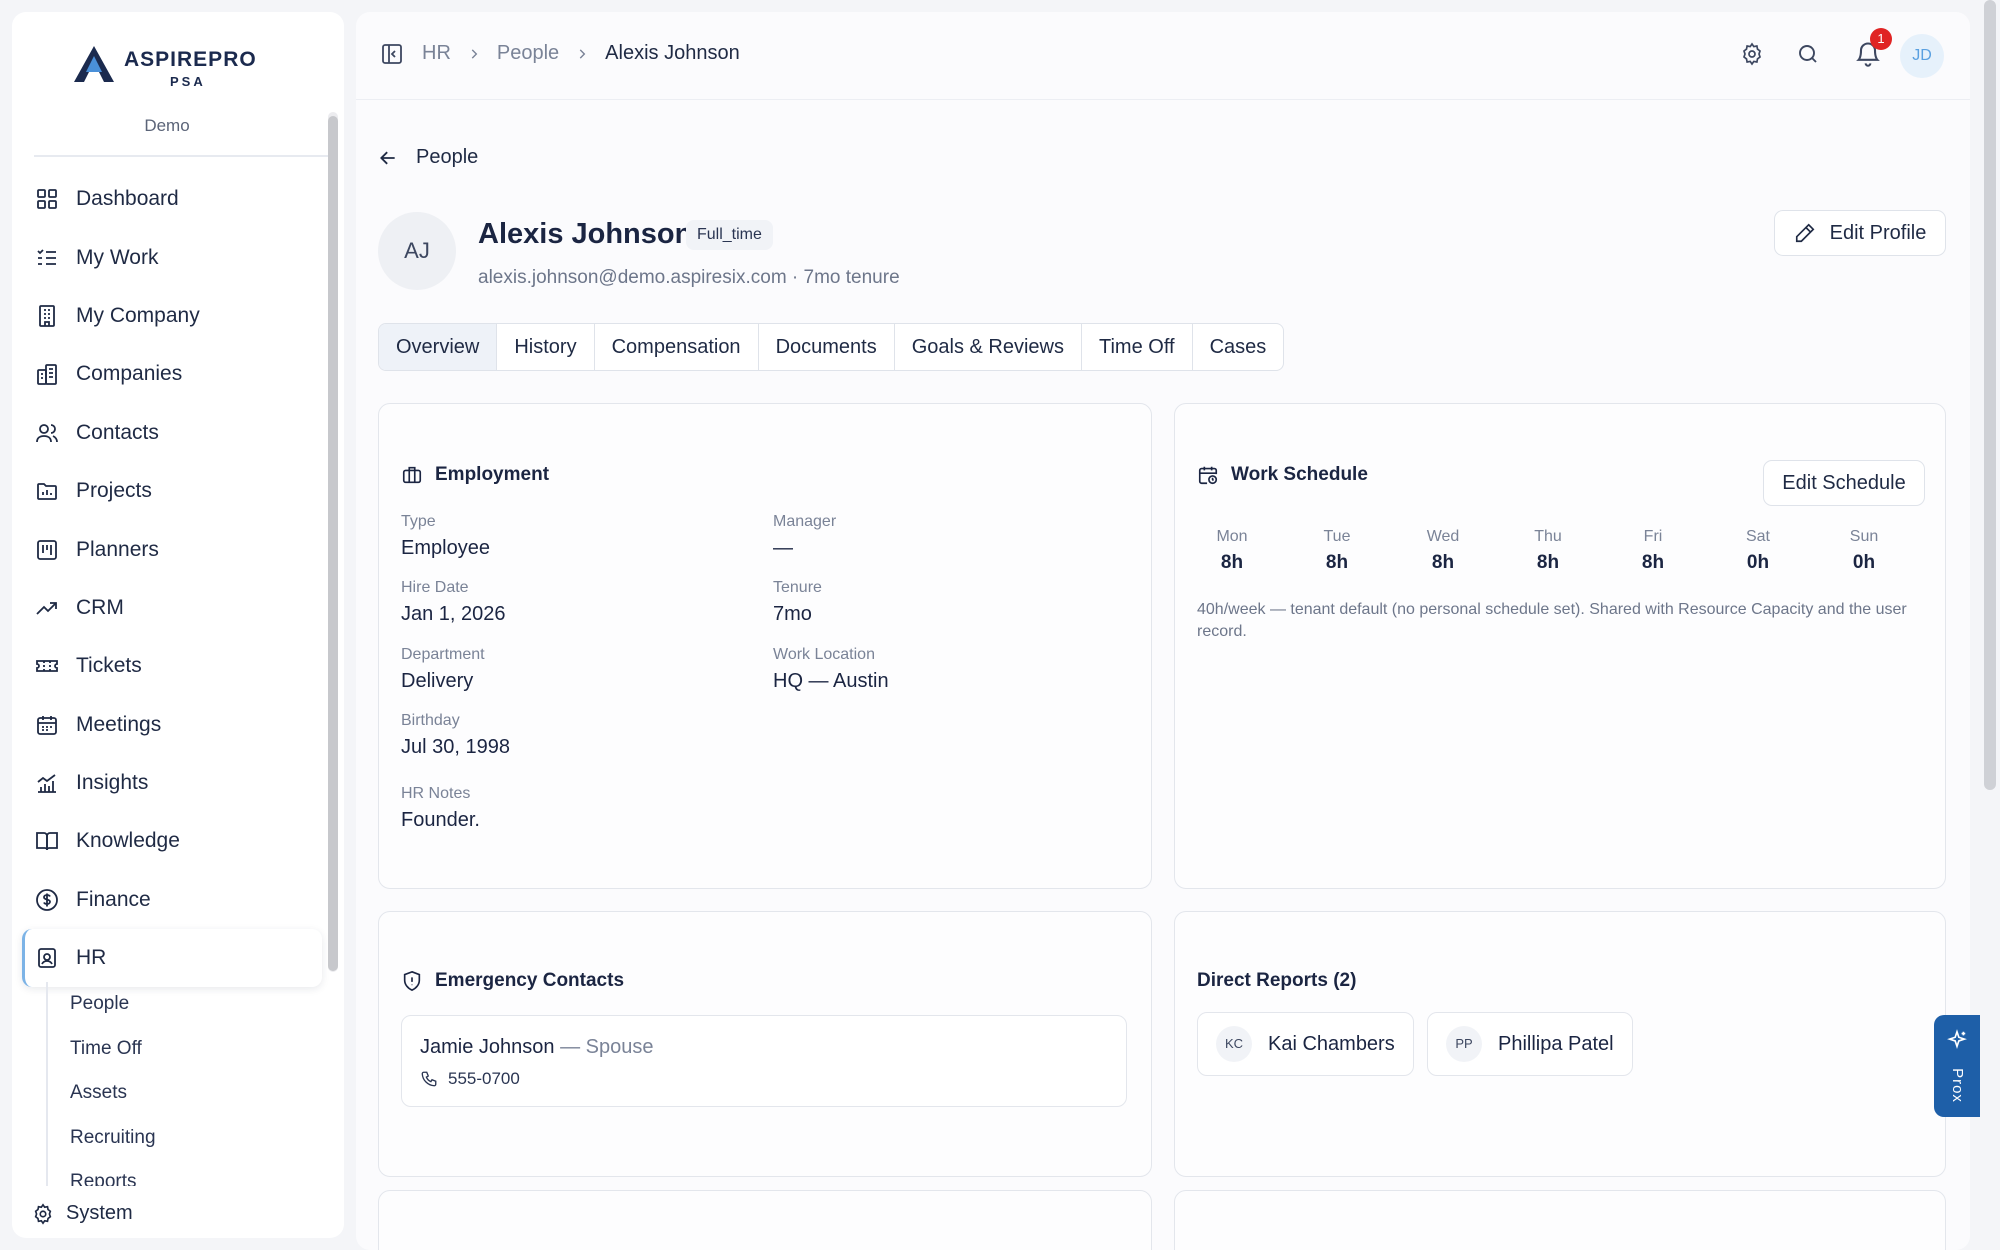 The width and height of the screenshot is (2000, 1250). What do you see at coordinates (119, 724) in the screenshot?
I see `sidebar-item-label: Meetings` at bounding box center [119, 724].